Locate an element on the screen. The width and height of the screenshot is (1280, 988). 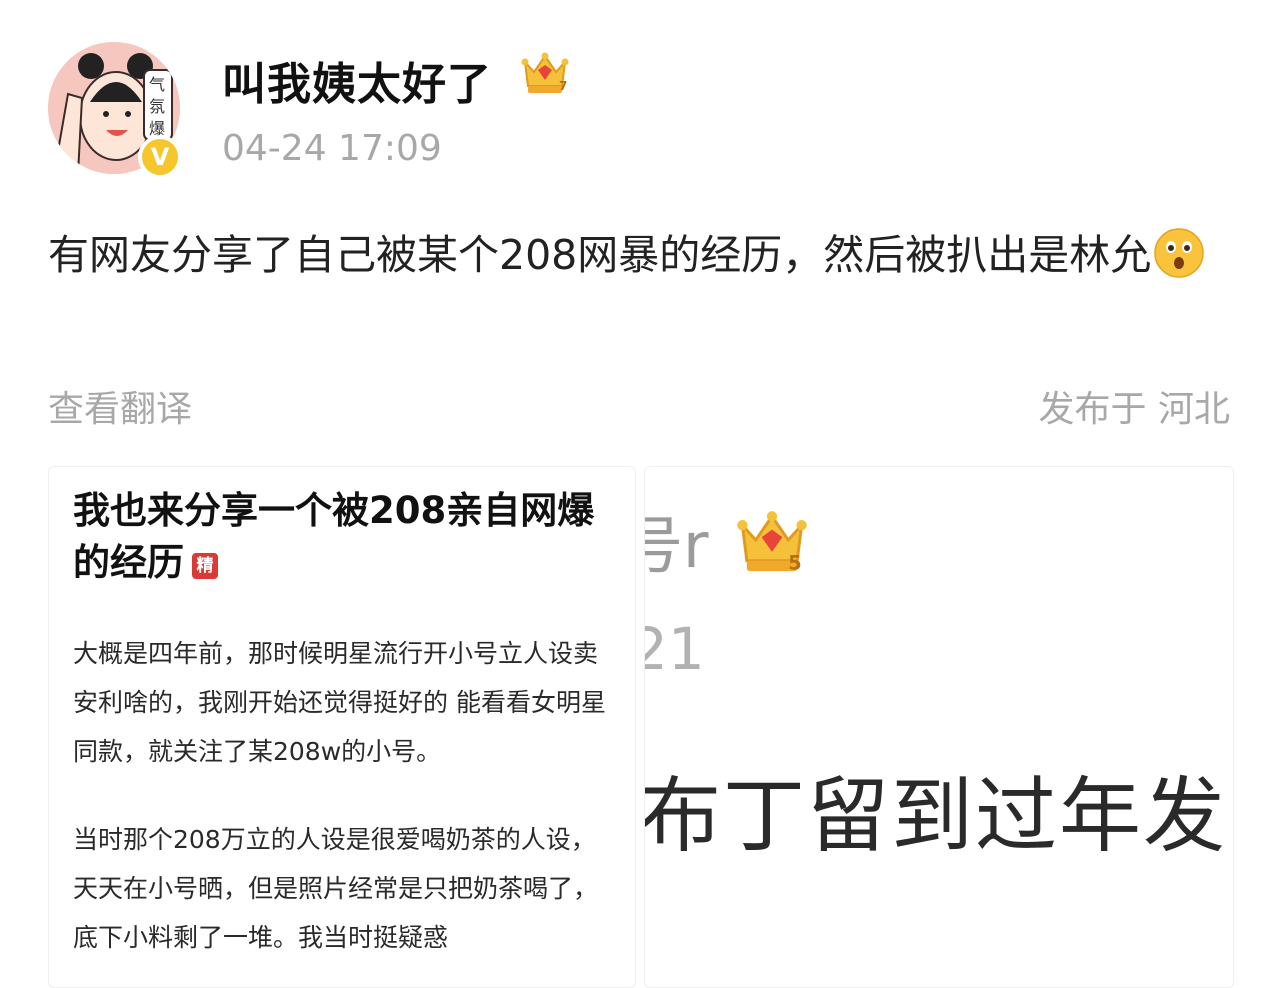
crown-level-number: 7 is located at coordinates (563, 86).